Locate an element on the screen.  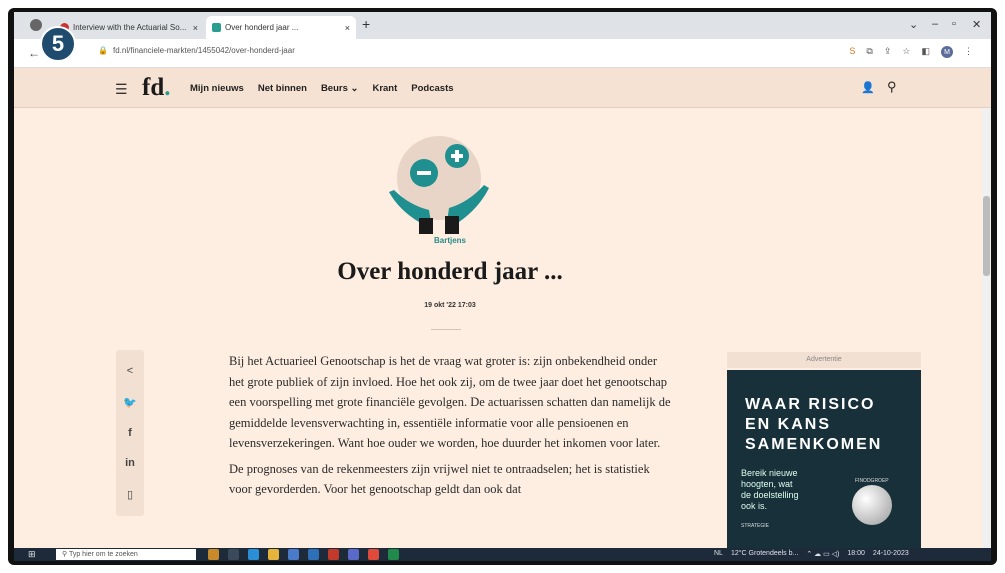
left-sleeve is located at coordinates (426, 226).